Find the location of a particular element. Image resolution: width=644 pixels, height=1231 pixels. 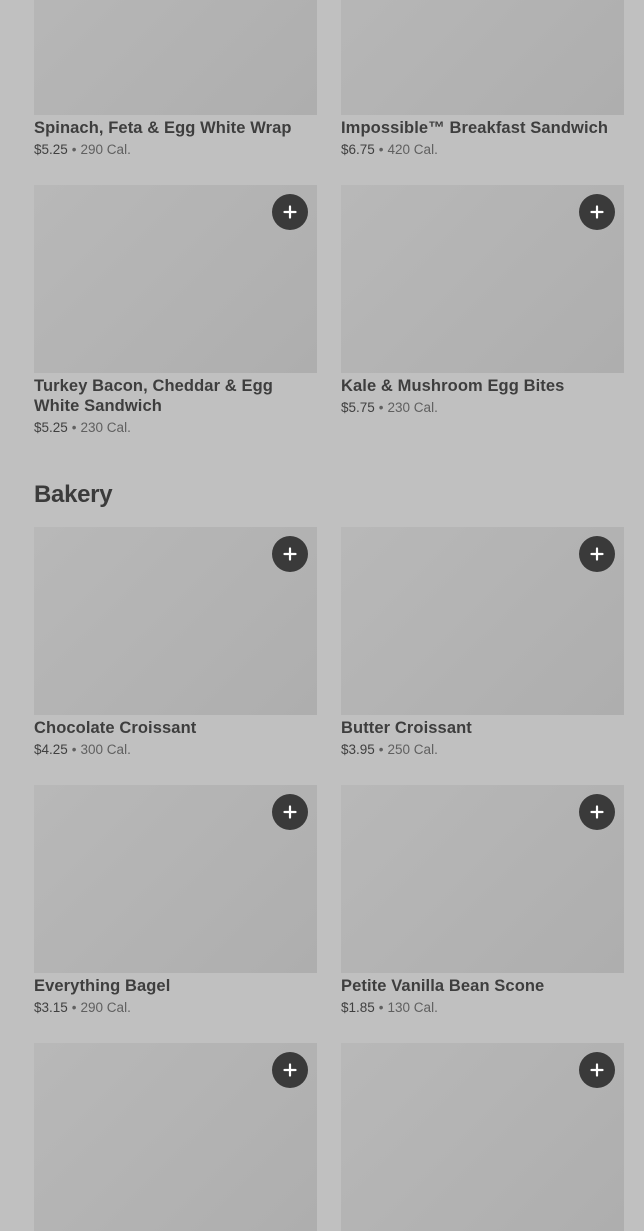

menu-item-card: Petite Vanilla Bean Scone $1.85 • 130 Cal. is located at coordinates (482, 901).